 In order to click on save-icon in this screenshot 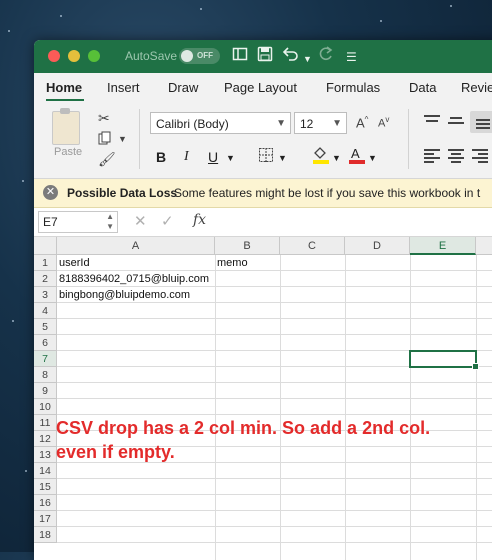, I will do `click(265, 57)`.